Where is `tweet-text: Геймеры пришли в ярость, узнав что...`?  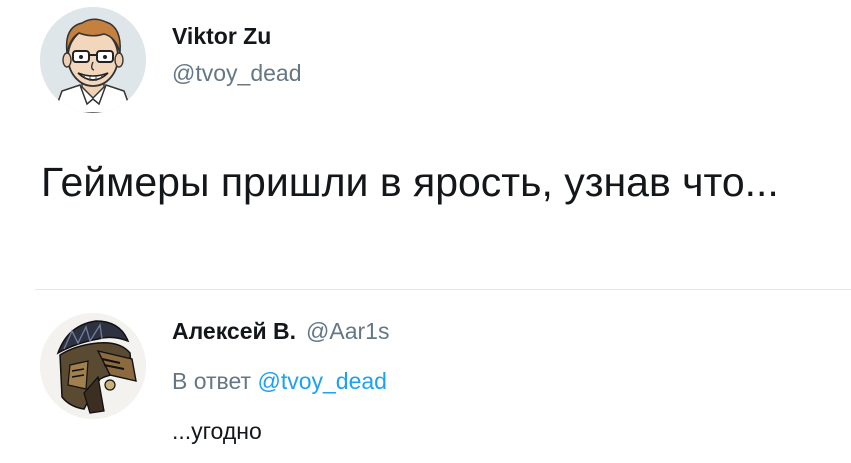
tweet-text: Геймеры пришли в ярость, узнав что... is located at coordinates (410, 182).